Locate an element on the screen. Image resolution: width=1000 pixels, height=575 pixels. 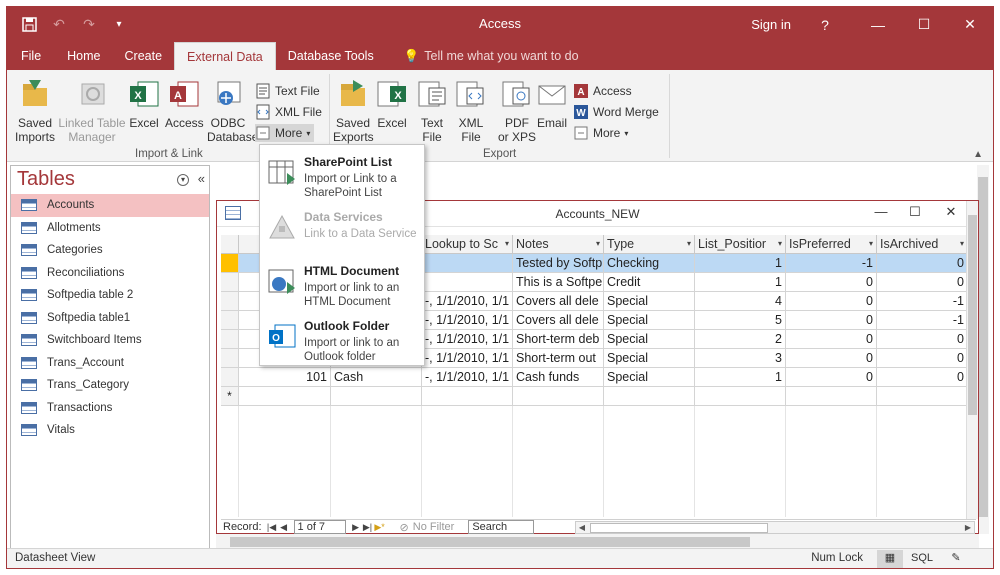
maximize-icon: ☐ is located at coordinates (924, 24).